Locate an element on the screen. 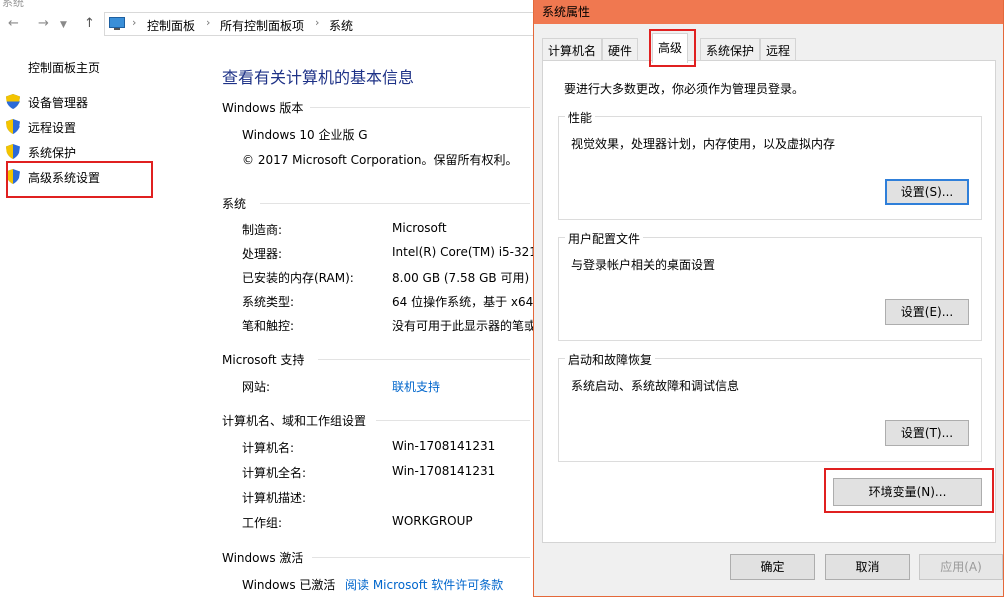 The height and width of the screenshot is (597, 1004). address-bar: › 控制面板 › 所有控制面板项 › 系统 is located at coordinates (324, 24).